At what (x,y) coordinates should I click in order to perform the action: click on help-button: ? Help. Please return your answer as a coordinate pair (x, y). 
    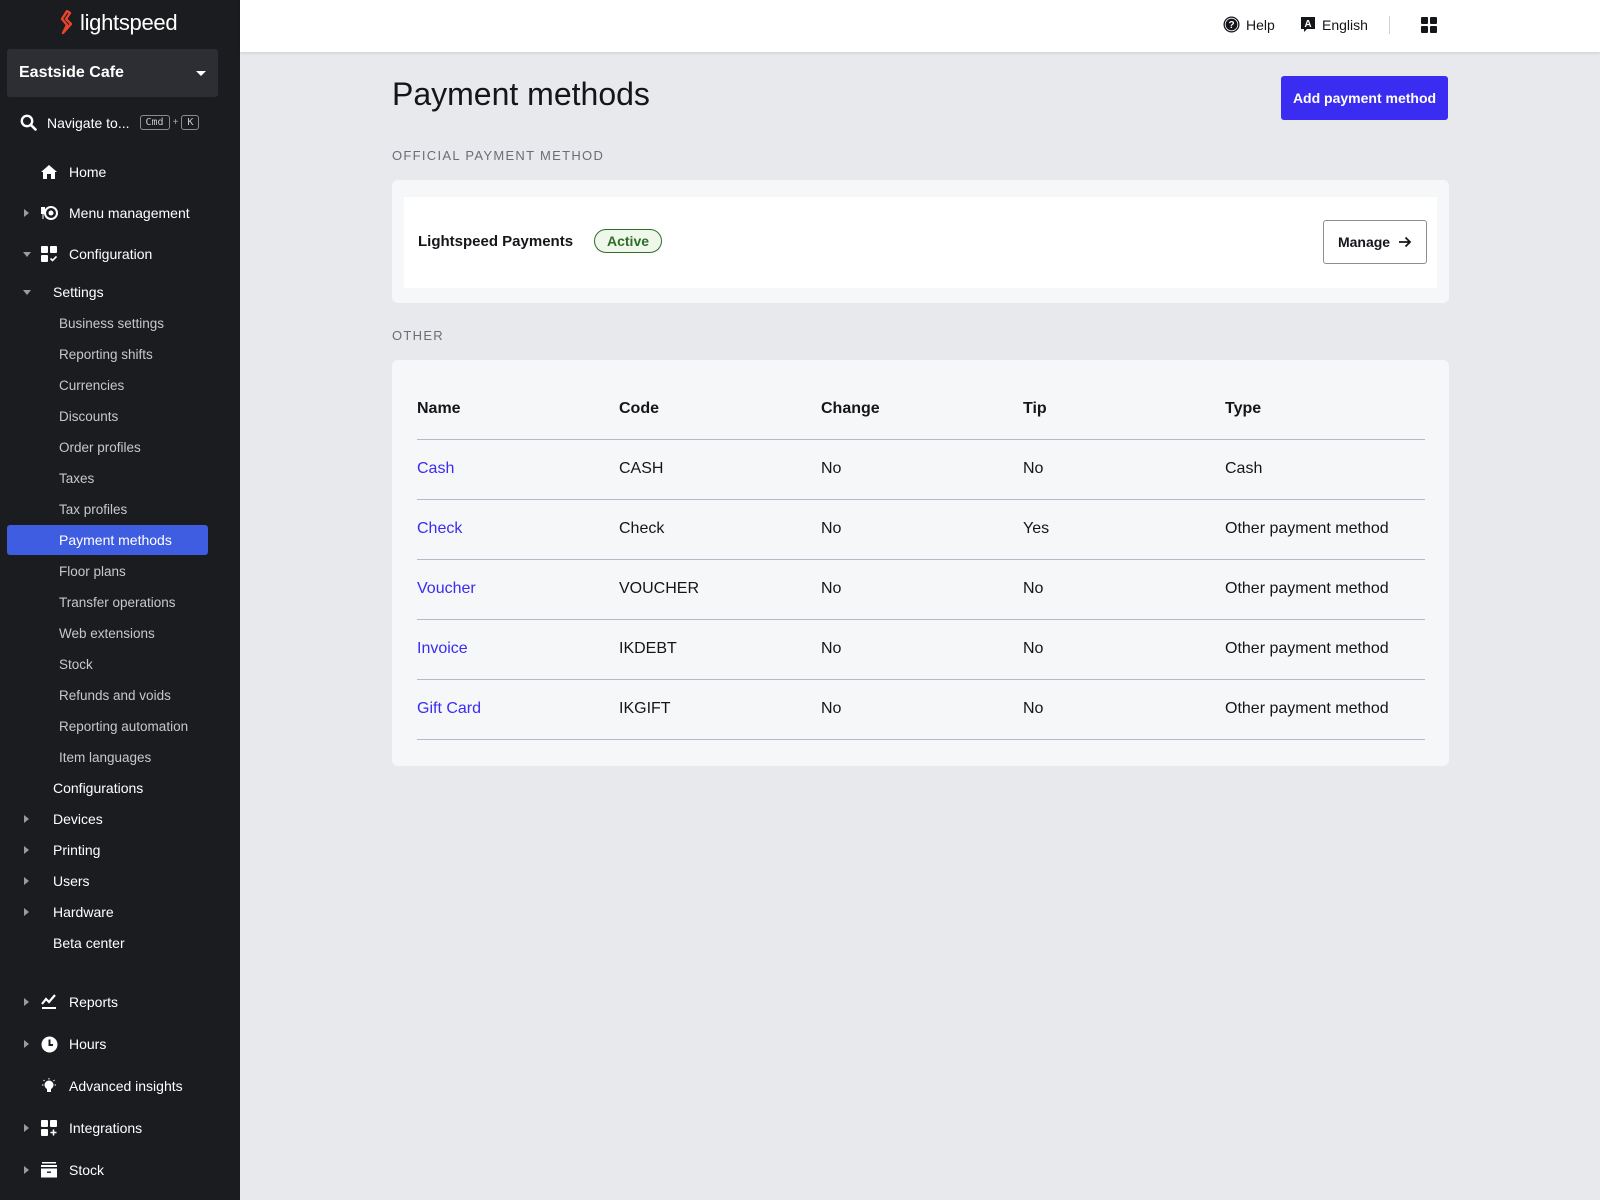
    Looking at the image, I should click on (1249, 24).